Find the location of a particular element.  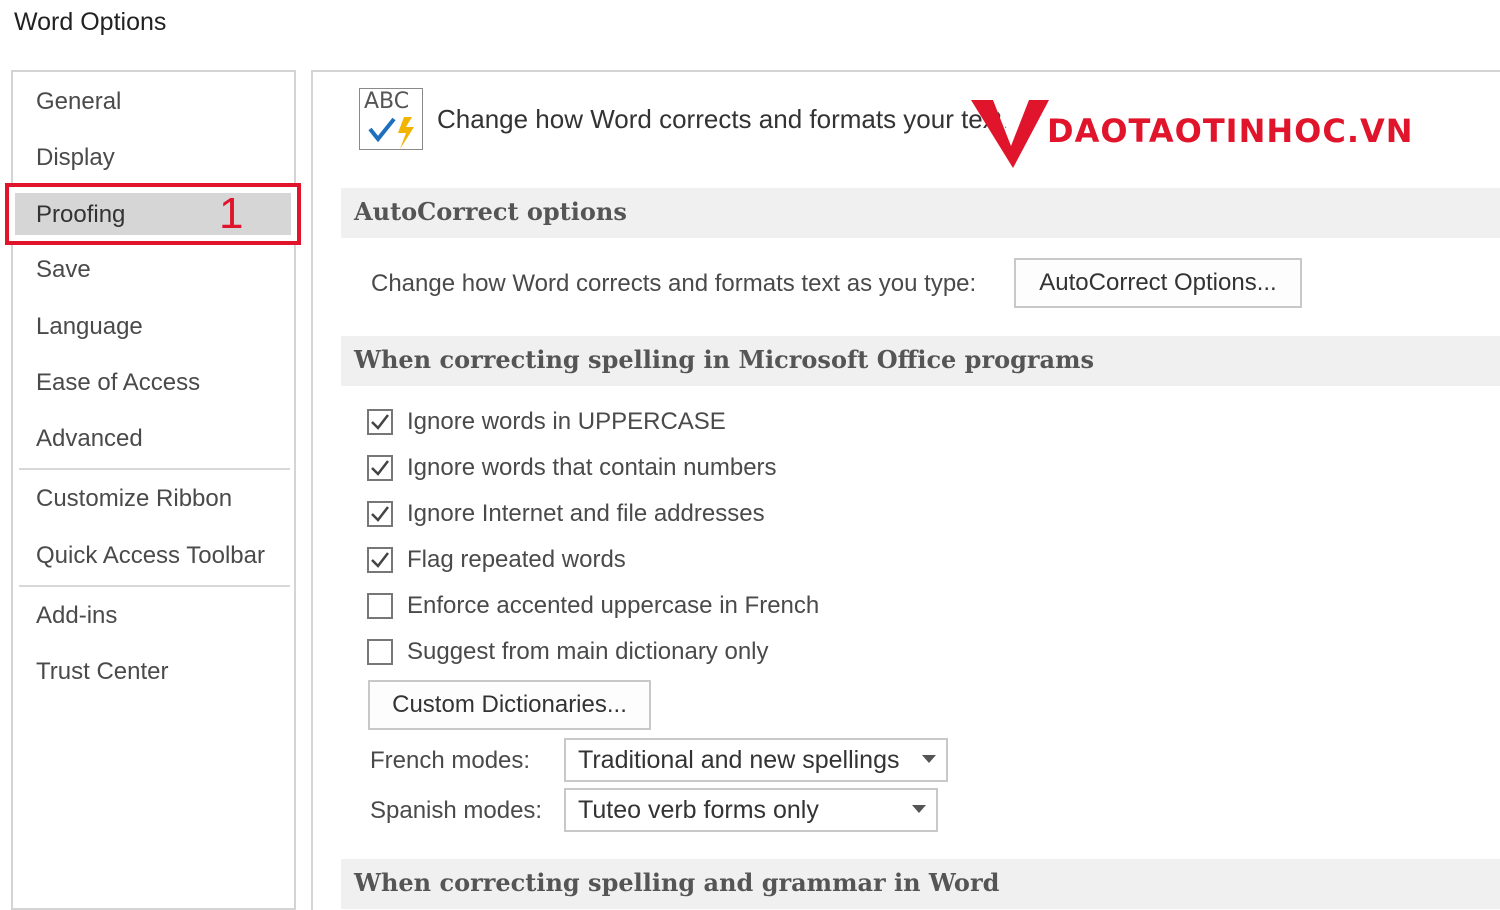

option-label: Ignore words that contain numbers is located at coordinates (592, 467).